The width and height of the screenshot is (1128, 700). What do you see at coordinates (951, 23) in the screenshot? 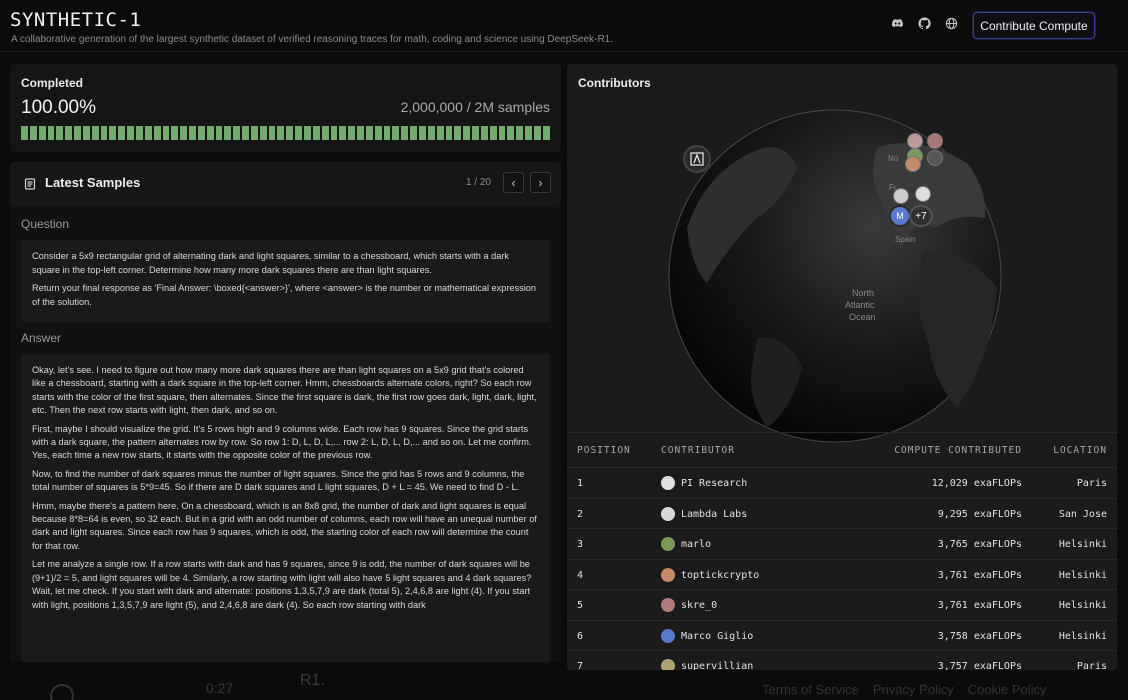
I see `globe-icon` at bounding box center [951, 23].